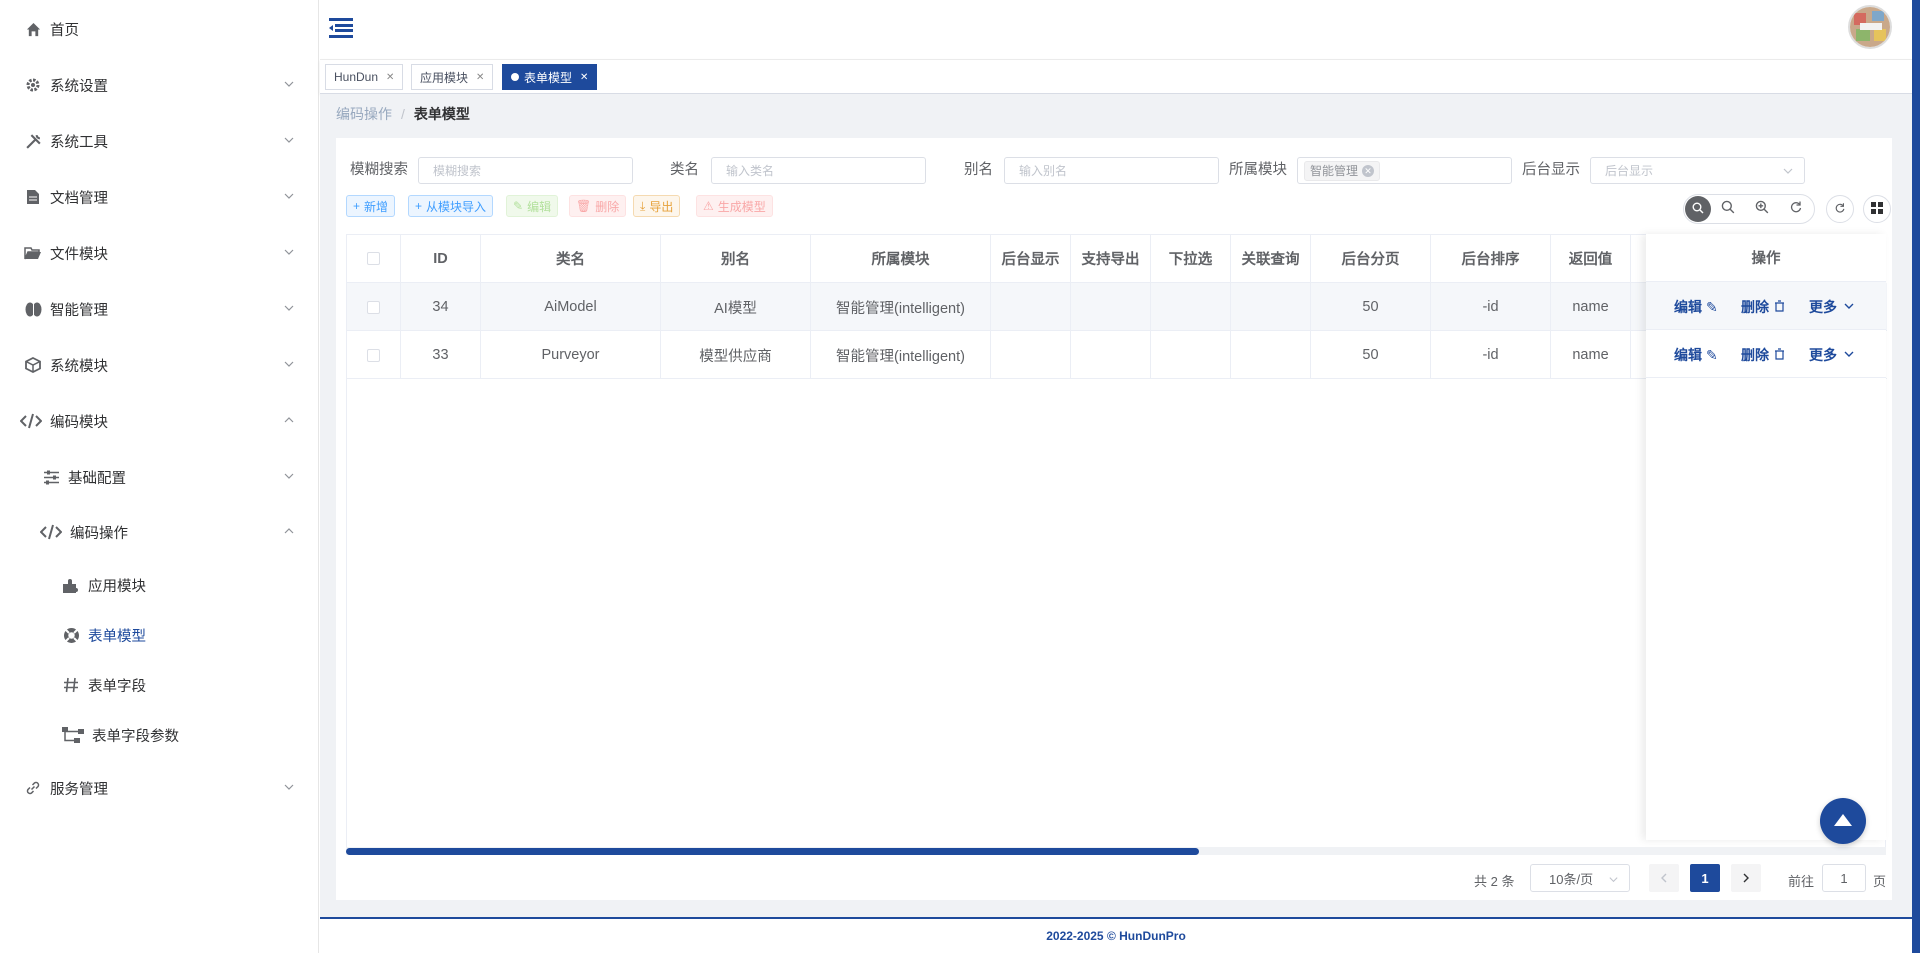 The image size is (1920, 953). Describe the element at coordinates (159, 141) in the screenshot. I see `sidebar-item-system-tools: 系统工具` at that location.